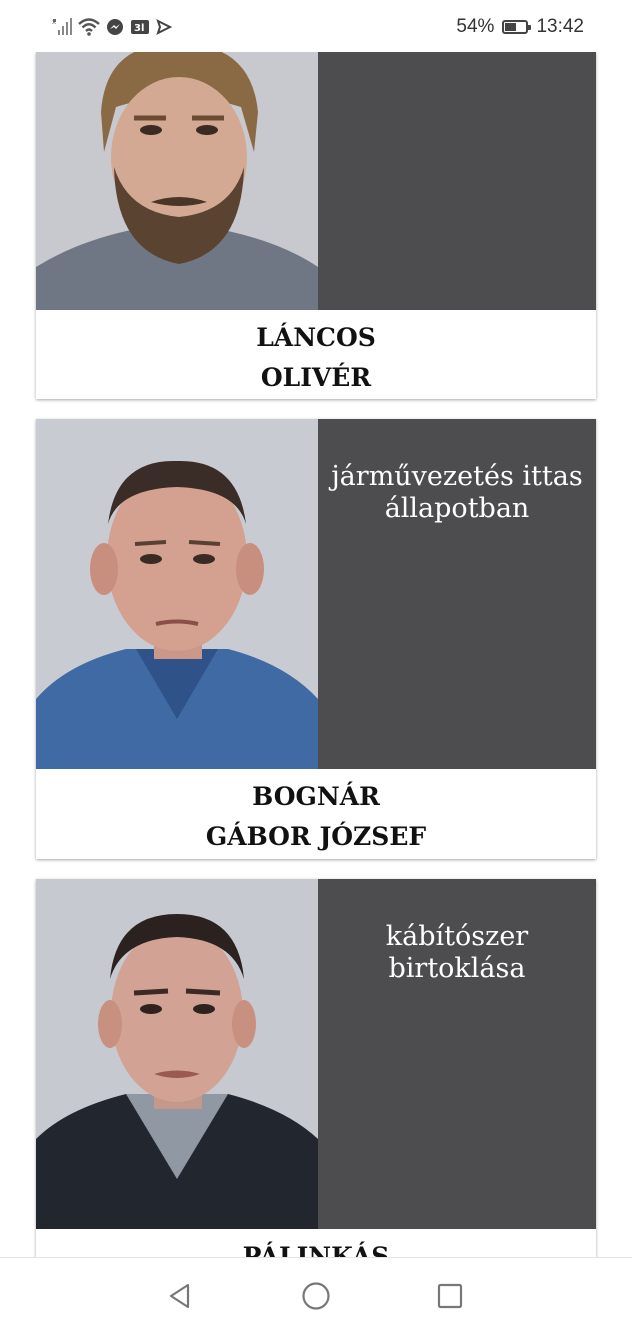 Image resolution: width=632 pixels, height=1334 pixels. Describe the element at coordinates (457, 968) in the screenshot. I see `offense-text-line2: birtoklása` at that location.